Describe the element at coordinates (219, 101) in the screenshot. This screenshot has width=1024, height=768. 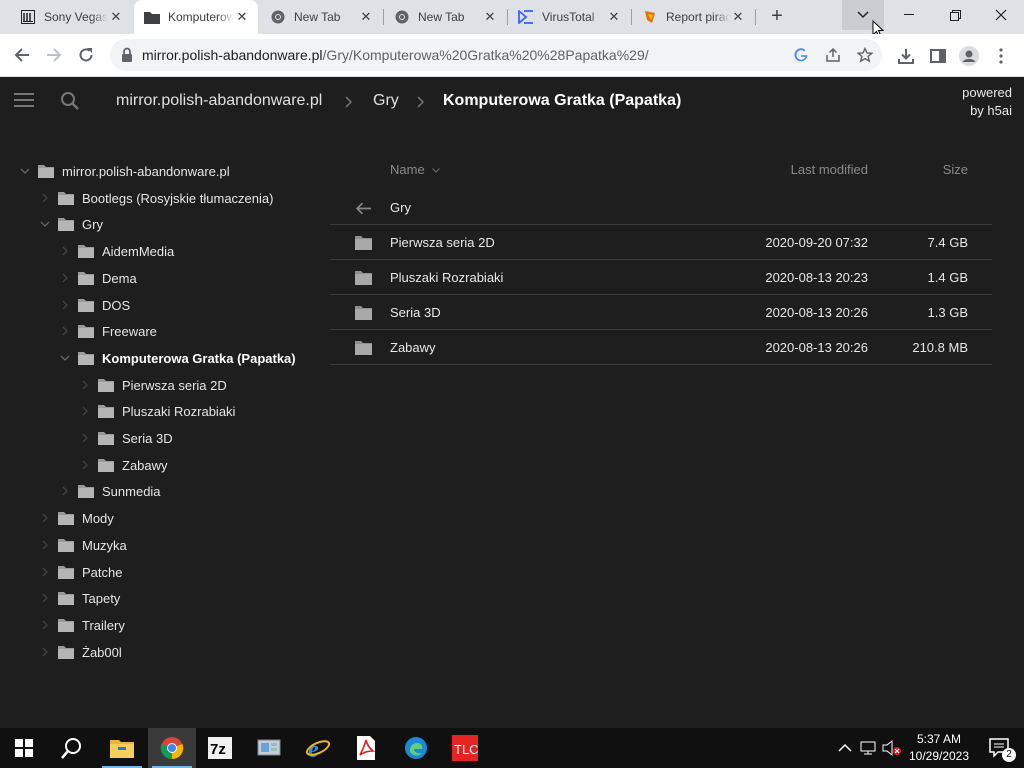
I see `breadcrumb-root: mirror.polish-abandonware.pl` at that location.